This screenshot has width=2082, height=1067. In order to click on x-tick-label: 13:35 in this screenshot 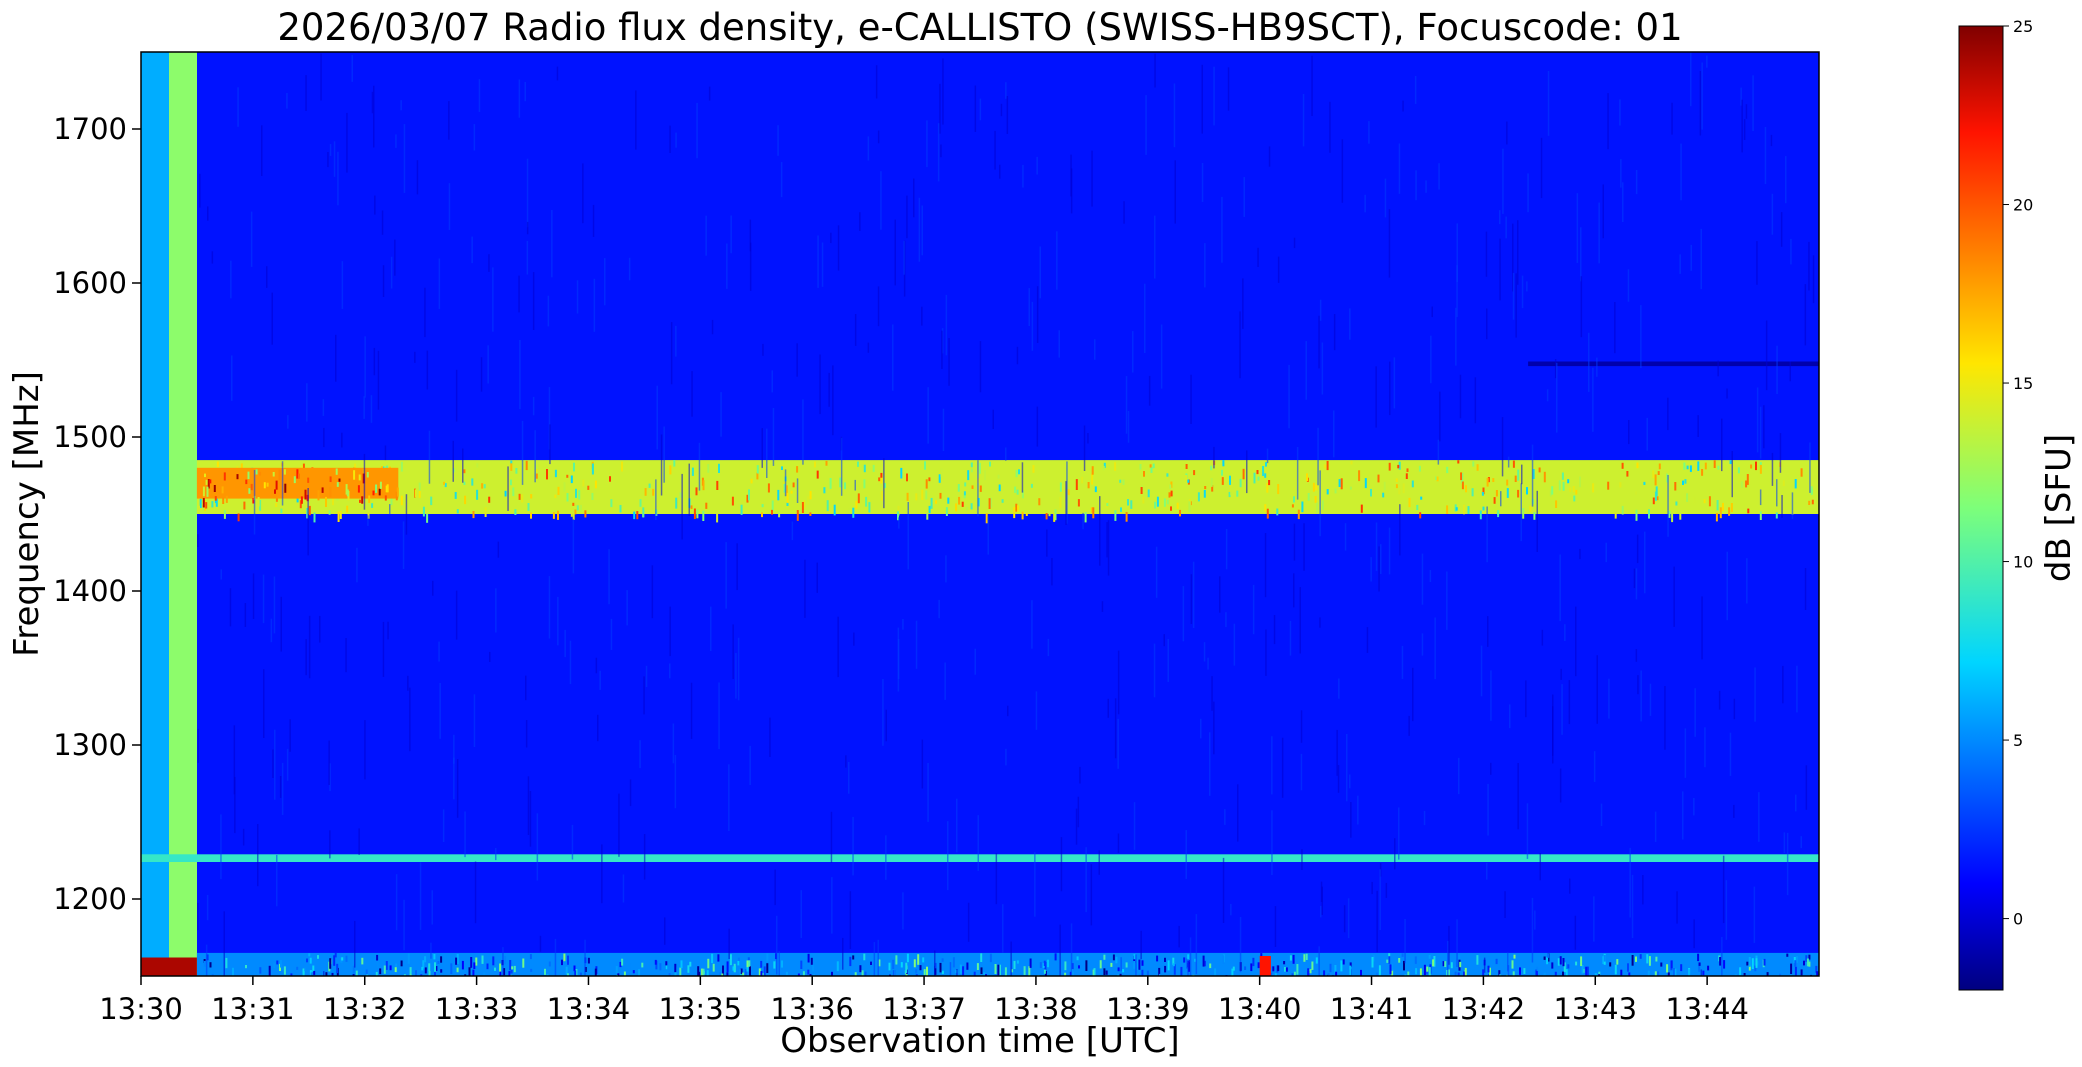, I will do `click(701, 1009)`.